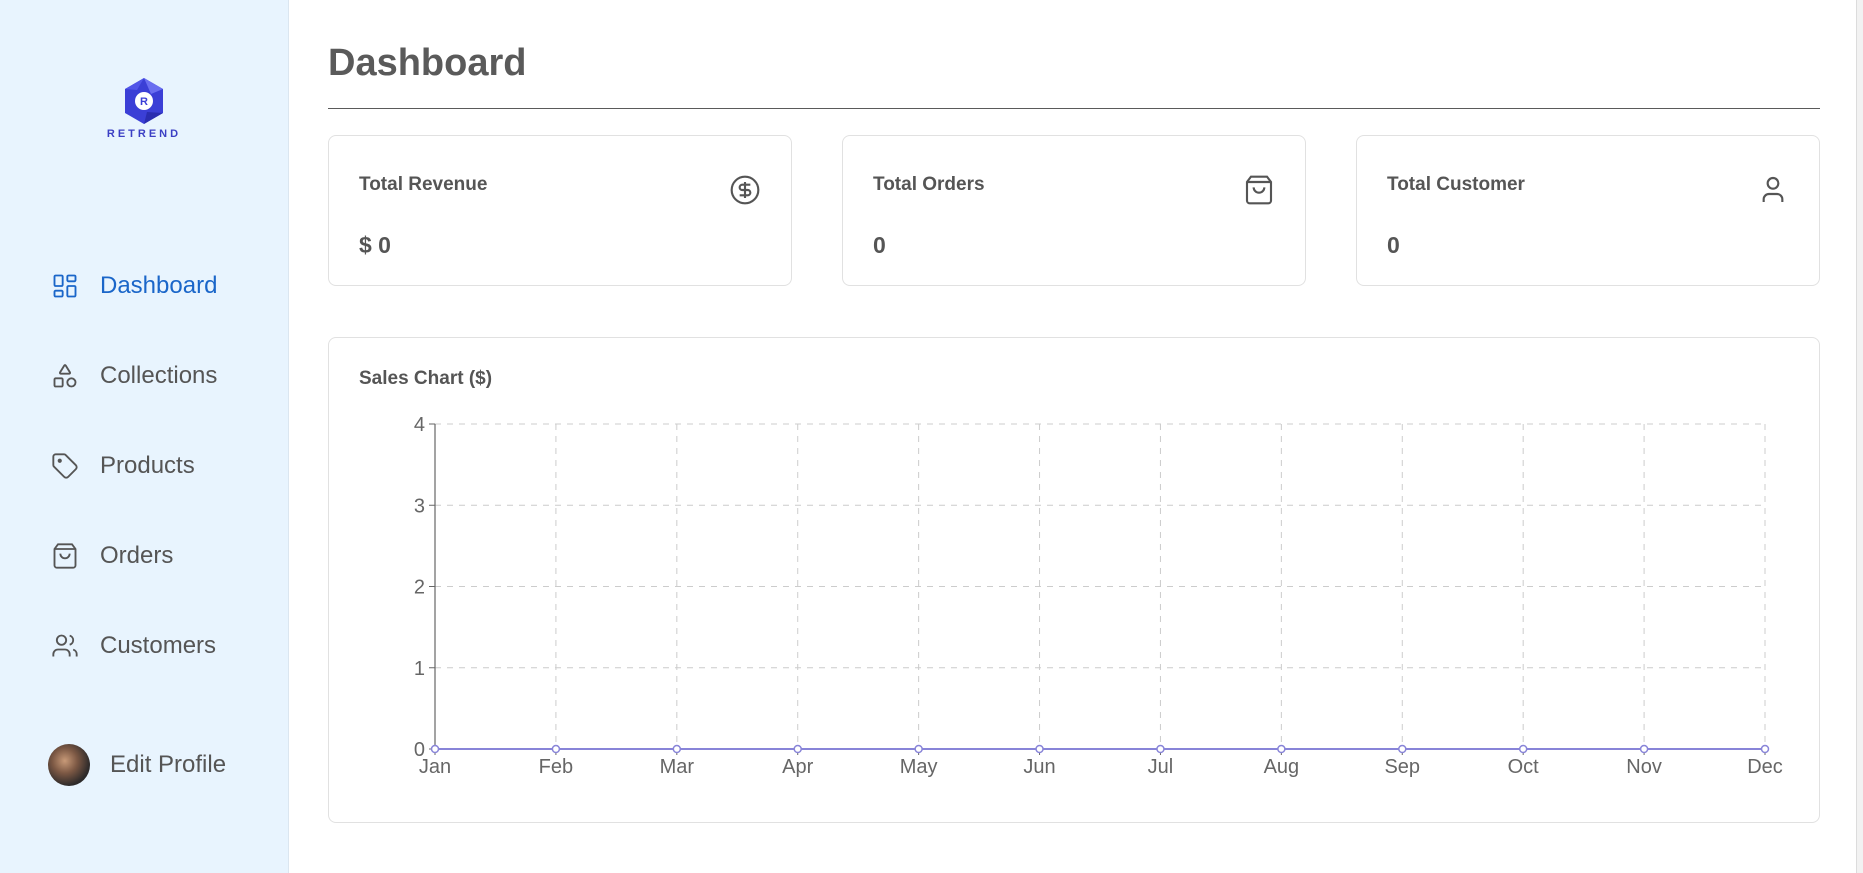  I want to click on svg-text: R, so click(144, 102).